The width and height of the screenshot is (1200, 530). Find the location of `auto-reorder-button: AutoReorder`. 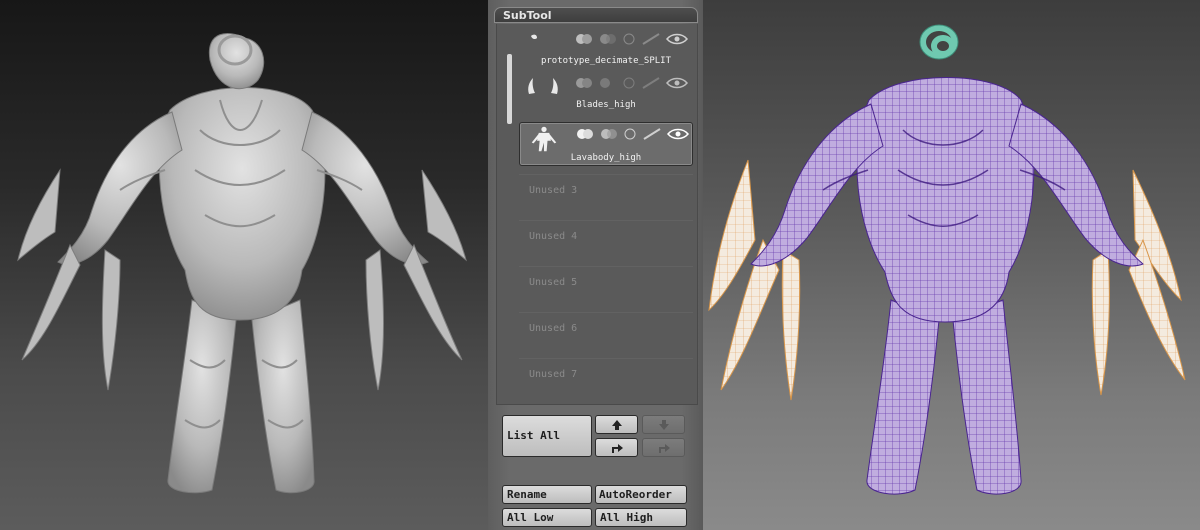

auto-reorder-button: AutoReorder is located at coordinates (641, 494).